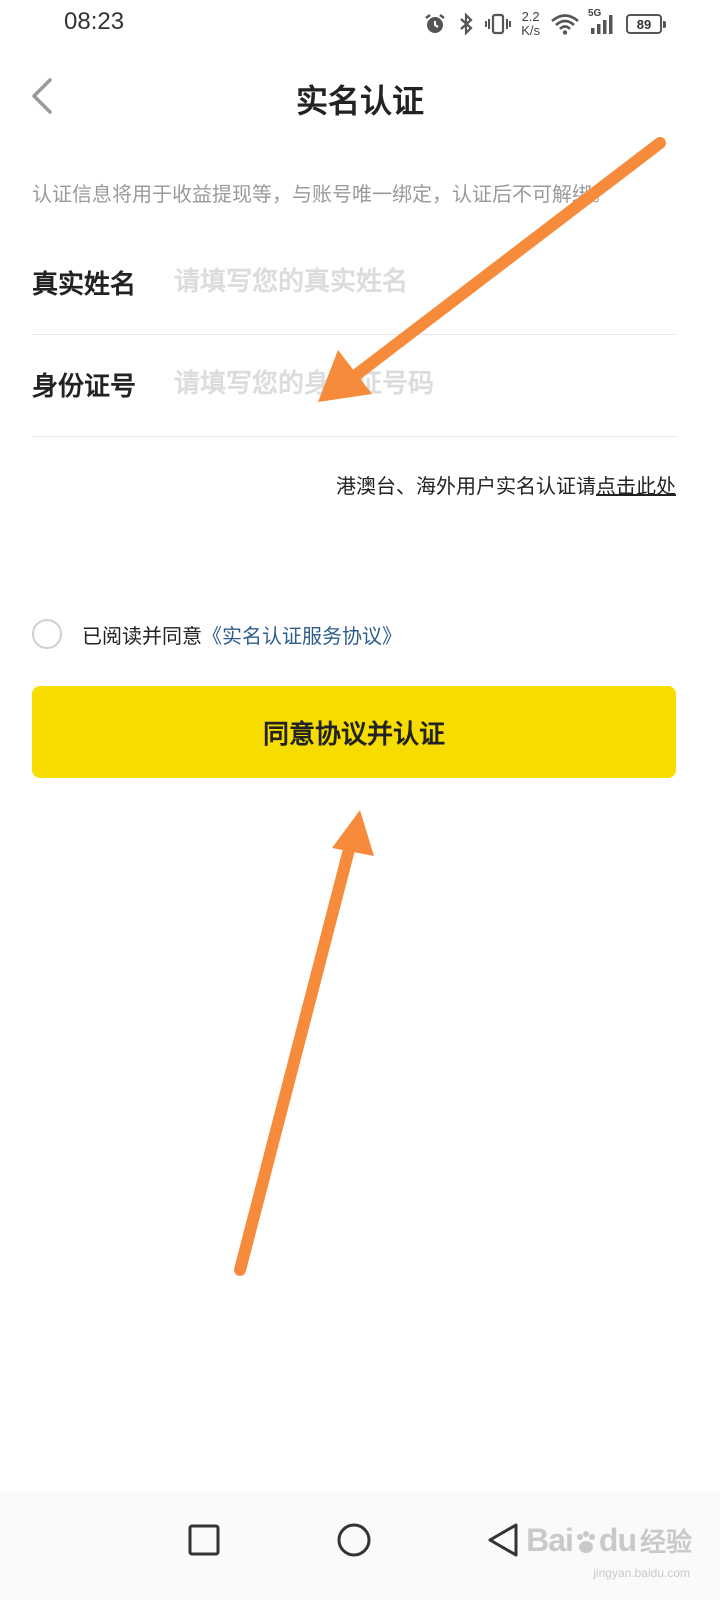  What do you see at coordinates (602, 22) in the screenshot?
I see `signal-icon: 5G` at bounding box center [602, 22].